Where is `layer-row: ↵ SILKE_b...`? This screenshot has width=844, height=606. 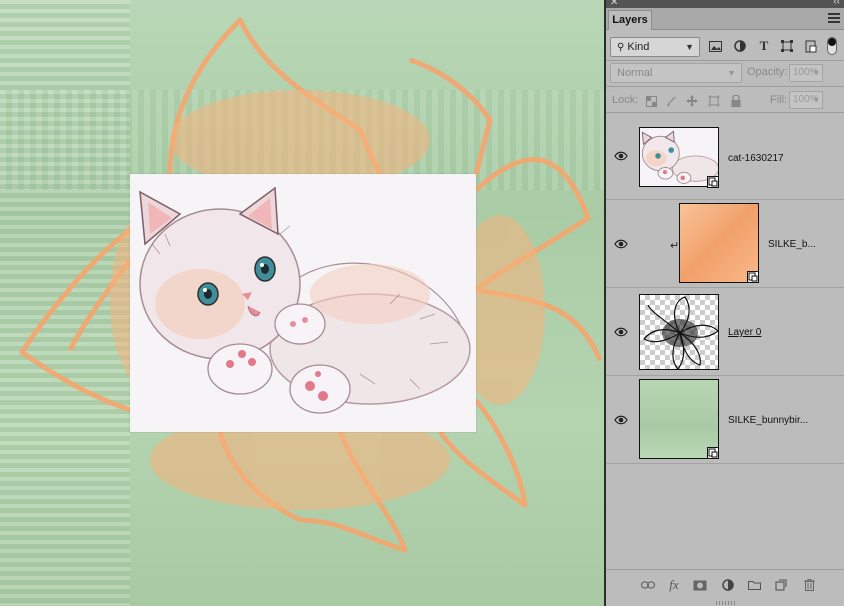 layer-row: ↵ SILKE_b... is located at coordinates (725, 244).